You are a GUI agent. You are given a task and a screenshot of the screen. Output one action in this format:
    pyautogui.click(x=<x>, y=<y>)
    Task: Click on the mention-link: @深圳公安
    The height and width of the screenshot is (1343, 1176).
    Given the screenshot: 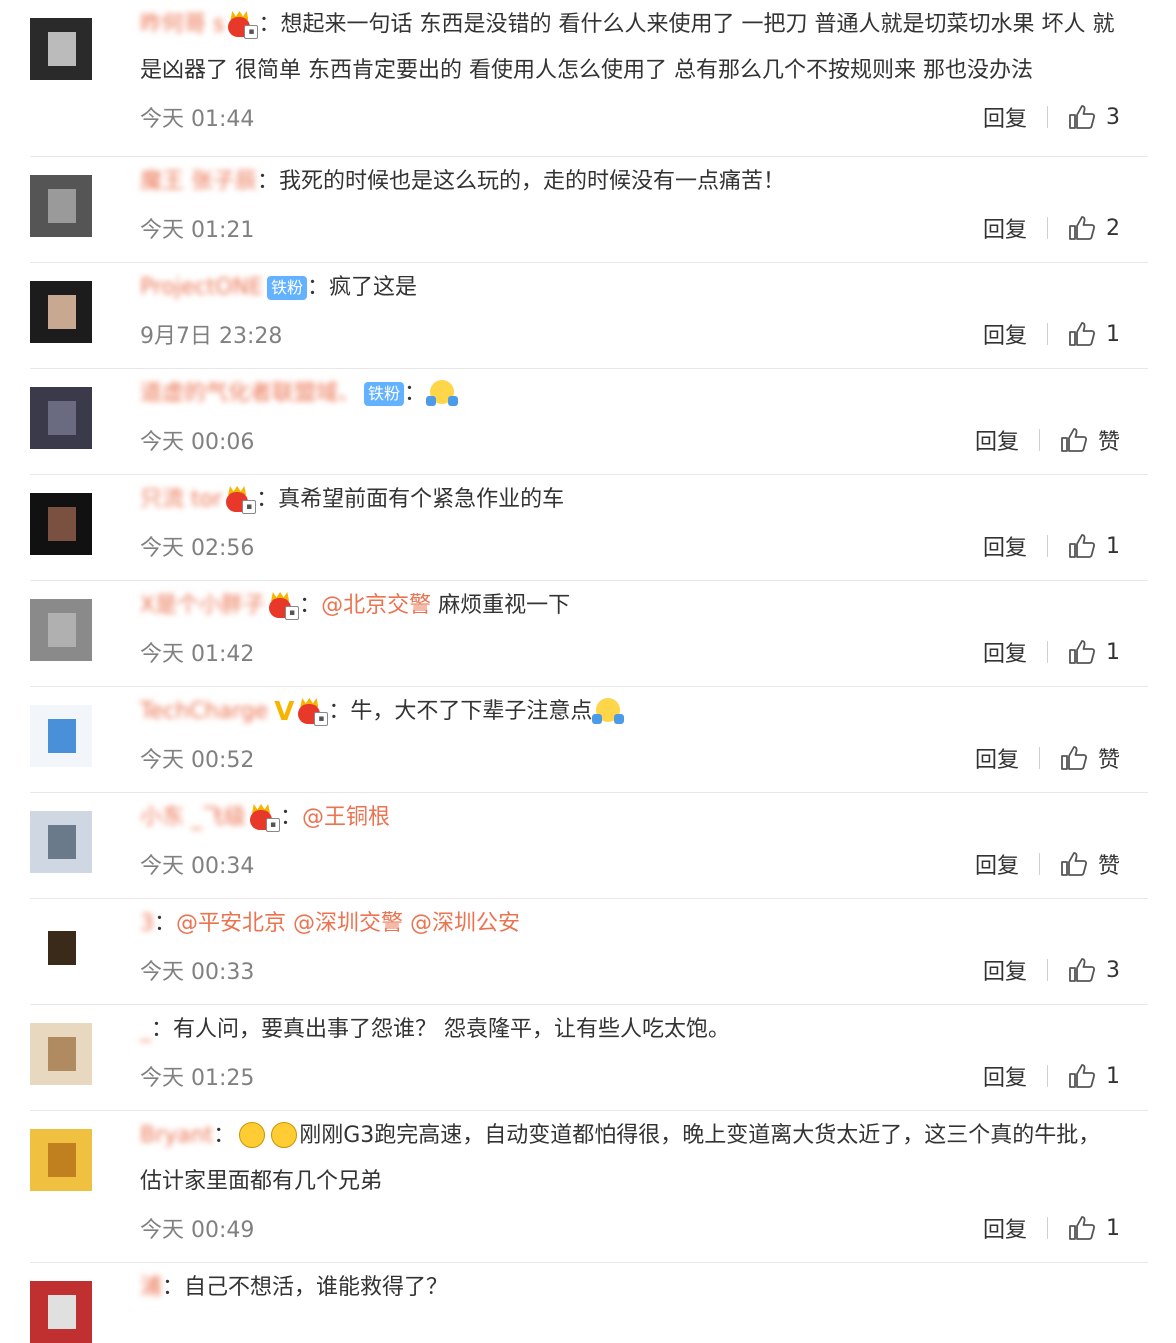 What is the action you would take?
    pyautogui.click(x=465, y=923)
    